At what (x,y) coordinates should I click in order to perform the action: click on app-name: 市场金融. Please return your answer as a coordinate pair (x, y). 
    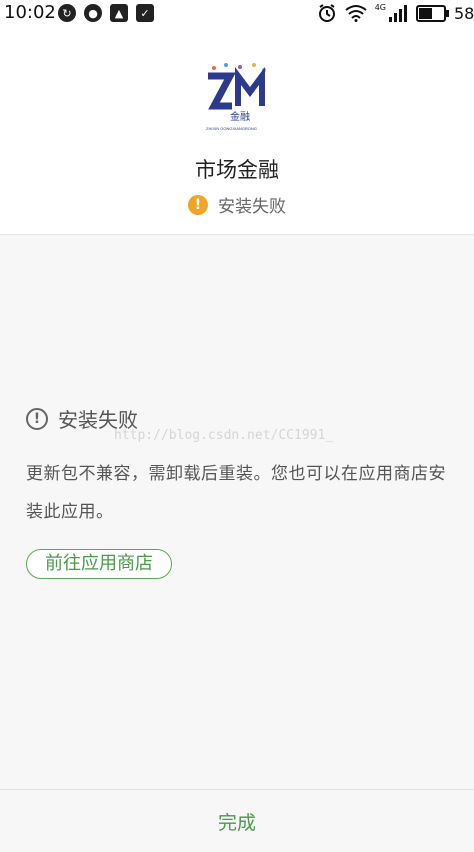
    Looking at the image, I should click on (237, 170).